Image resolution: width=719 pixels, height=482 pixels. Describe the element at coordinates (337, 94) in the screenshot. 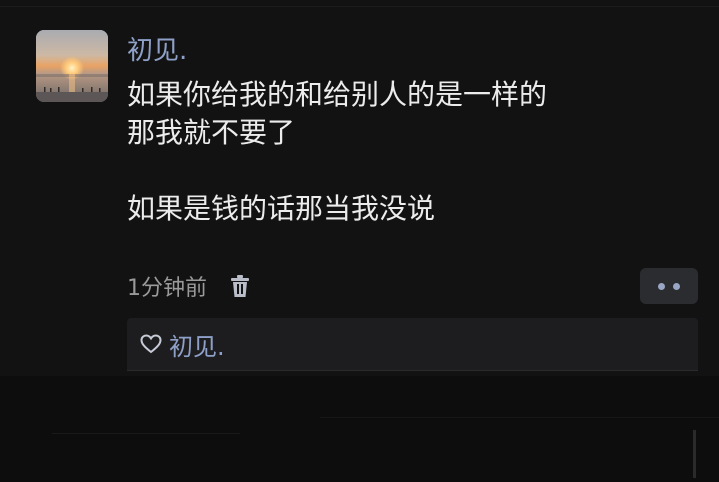

I see `content-line: 如果你给我的和给别人的是一样的` at that location.